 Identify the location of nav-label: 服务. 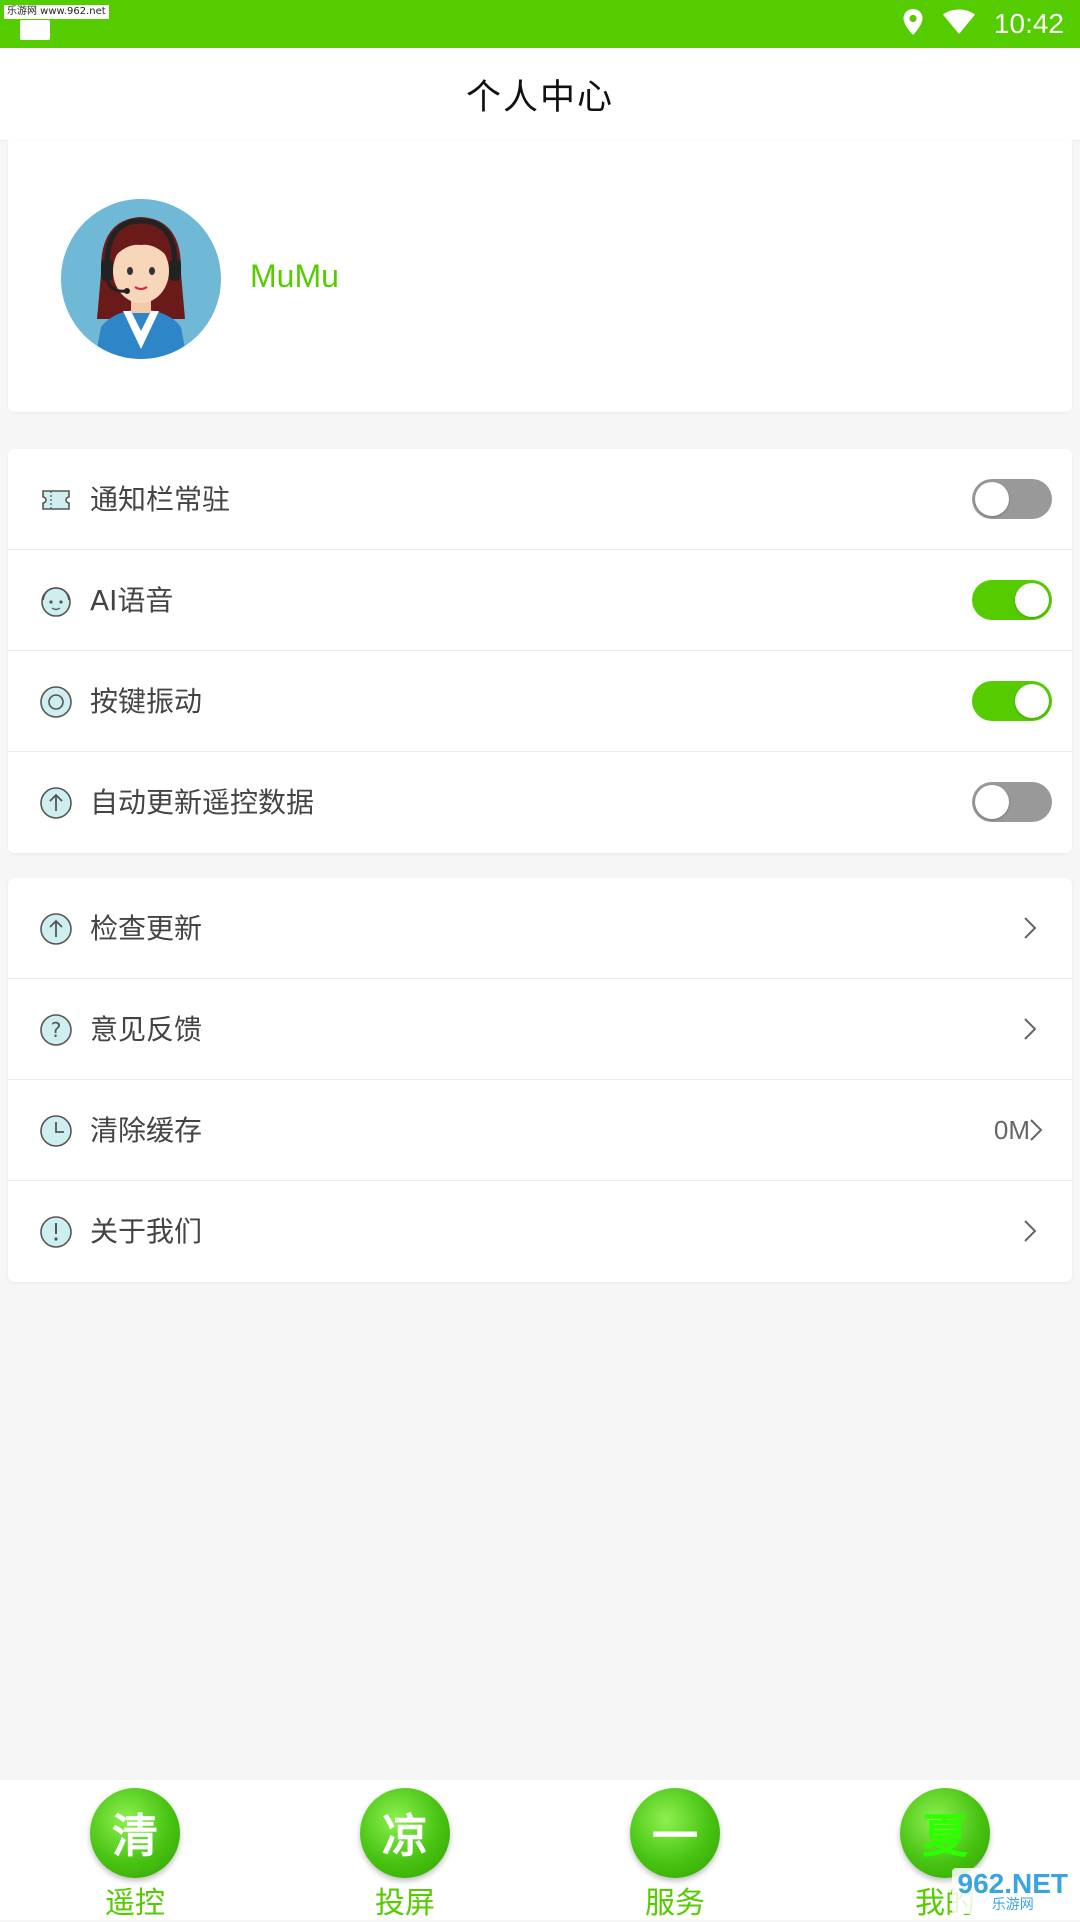
(675, 1903).